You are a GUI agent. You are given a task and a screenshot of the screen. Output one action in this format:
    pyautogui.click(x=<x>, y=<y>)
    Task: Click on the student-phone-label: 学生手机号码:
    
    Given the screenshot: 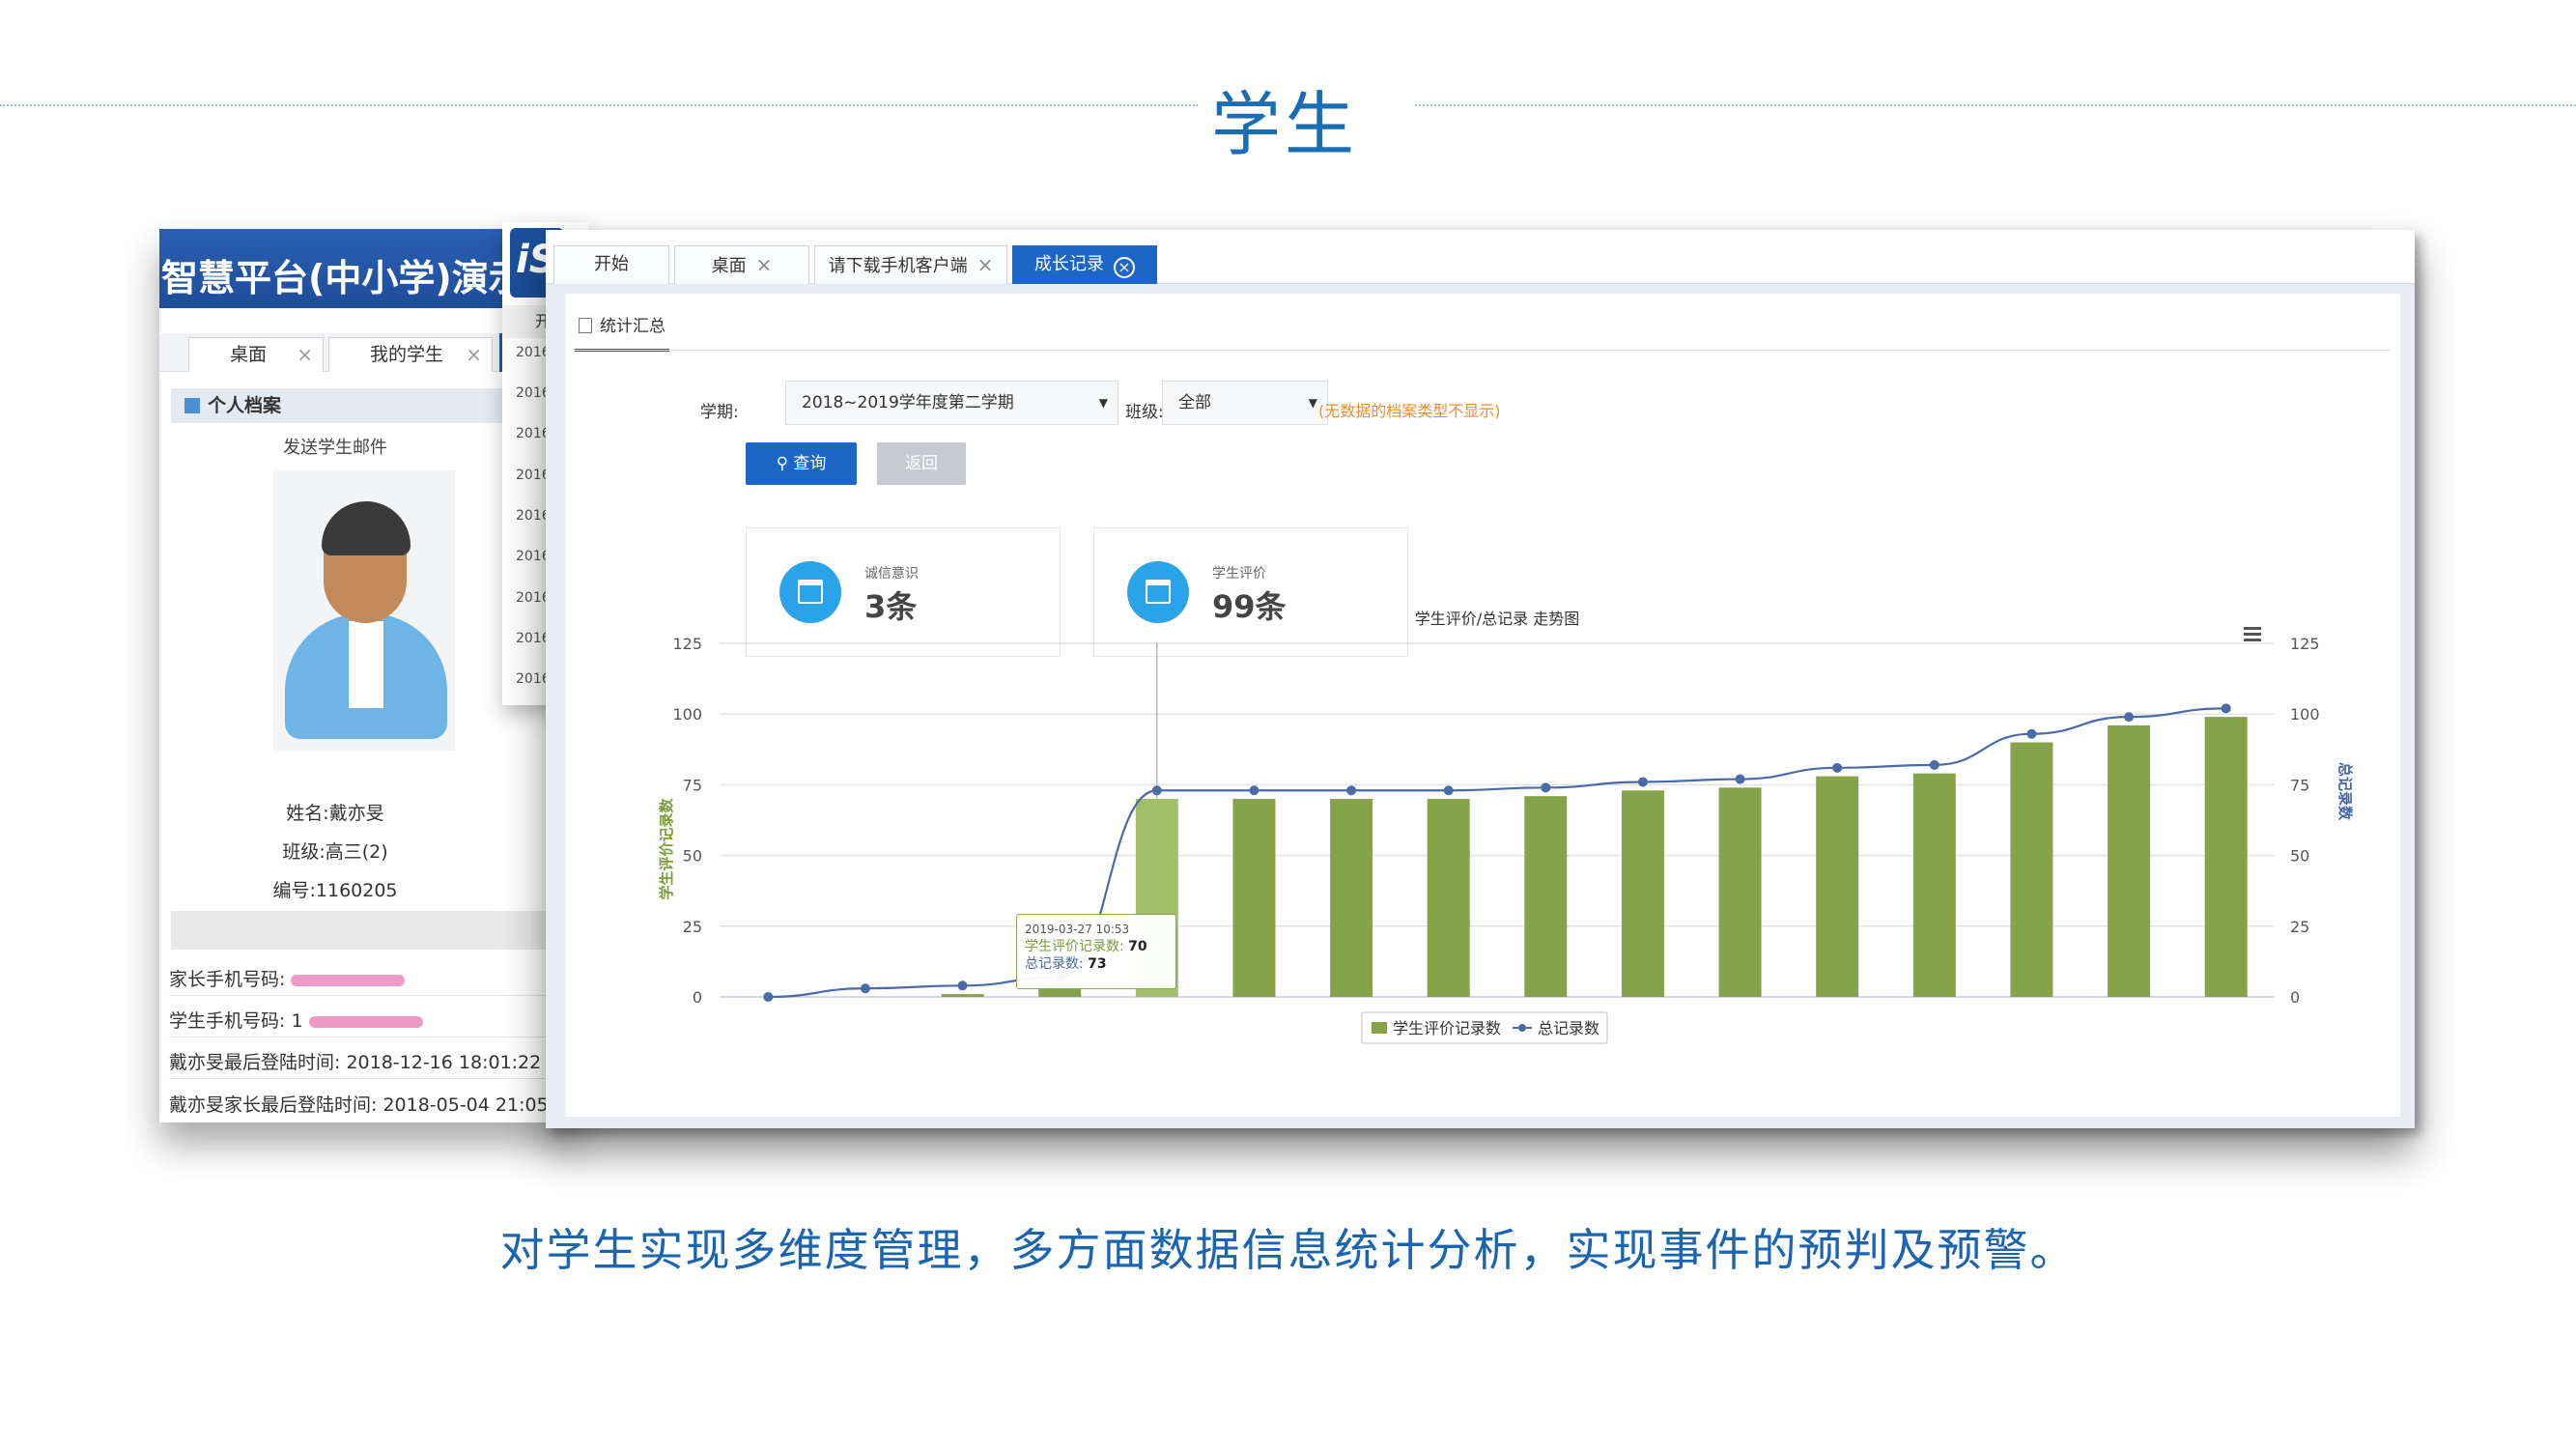 What is the action you would take?
    pyautogui.click(x=227, y=1021)
    